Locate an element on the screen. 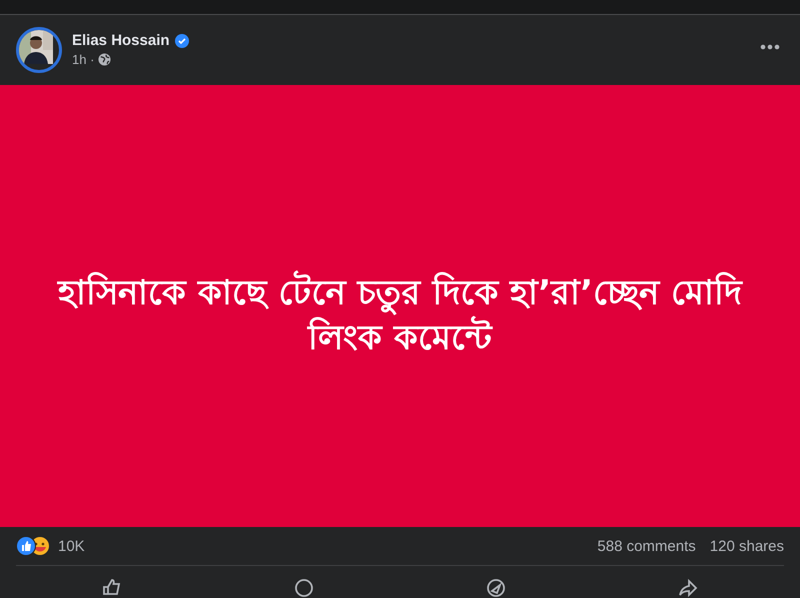  share-icon is located at coordinates (688, 588).